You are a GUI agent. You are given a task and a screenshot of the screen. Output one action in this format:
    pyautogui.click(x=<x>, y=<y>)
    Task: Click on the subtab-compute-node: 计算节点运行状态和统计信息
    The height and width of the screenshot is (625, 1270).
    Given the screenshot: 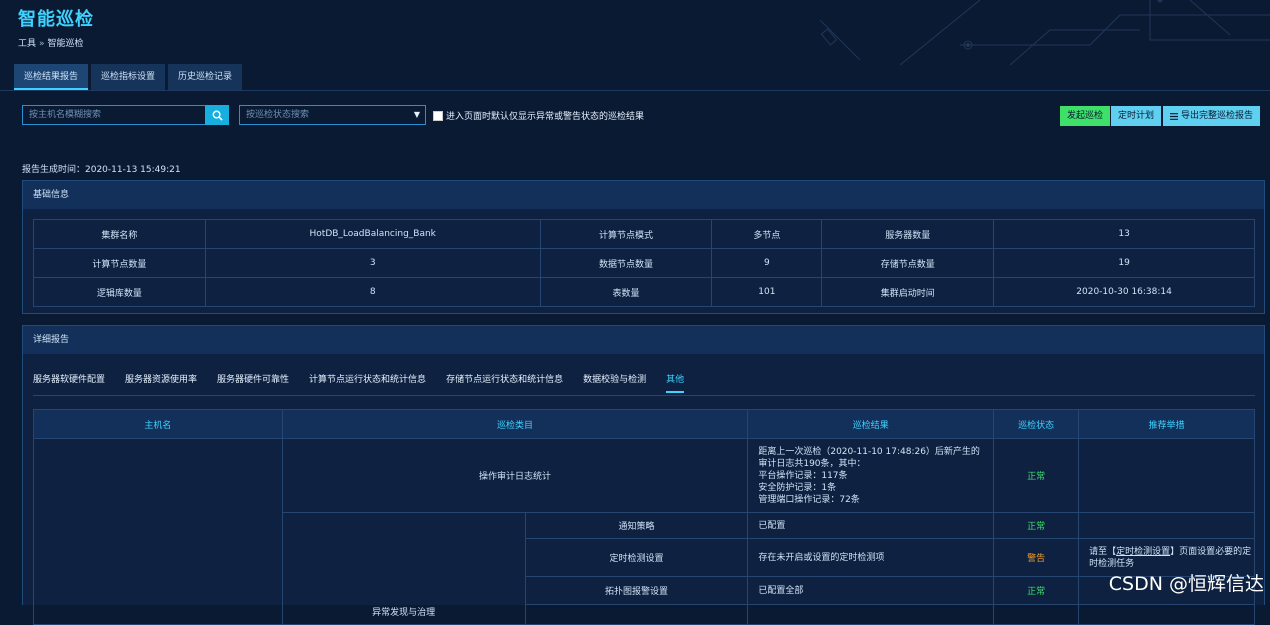 What is the action you would take?
    pyautogui.click(x=367, y=382)
    